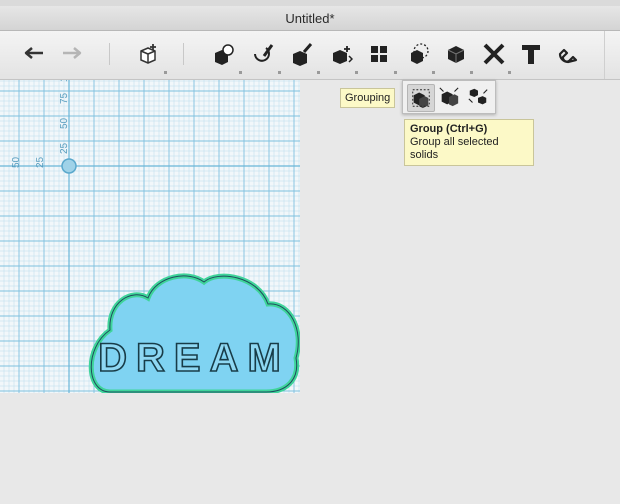 The width and height of the screenshot is (620, 504). I want to click on text-button, so click(531, 54).